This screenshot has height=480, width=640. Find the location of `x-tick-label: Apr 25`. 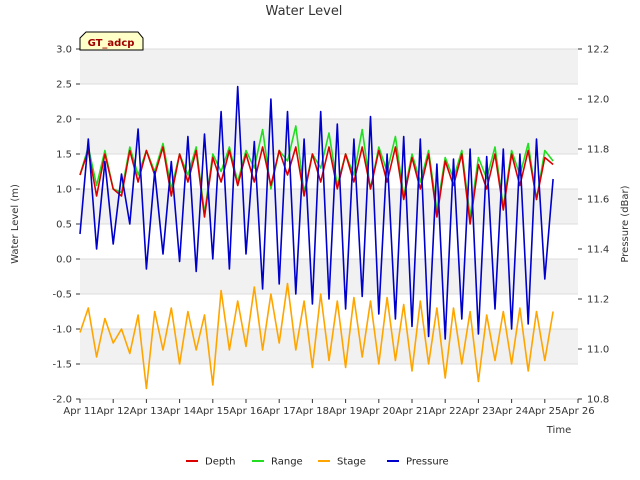

x-tick-label: Apr 25 is located at coordinates (544, 411).